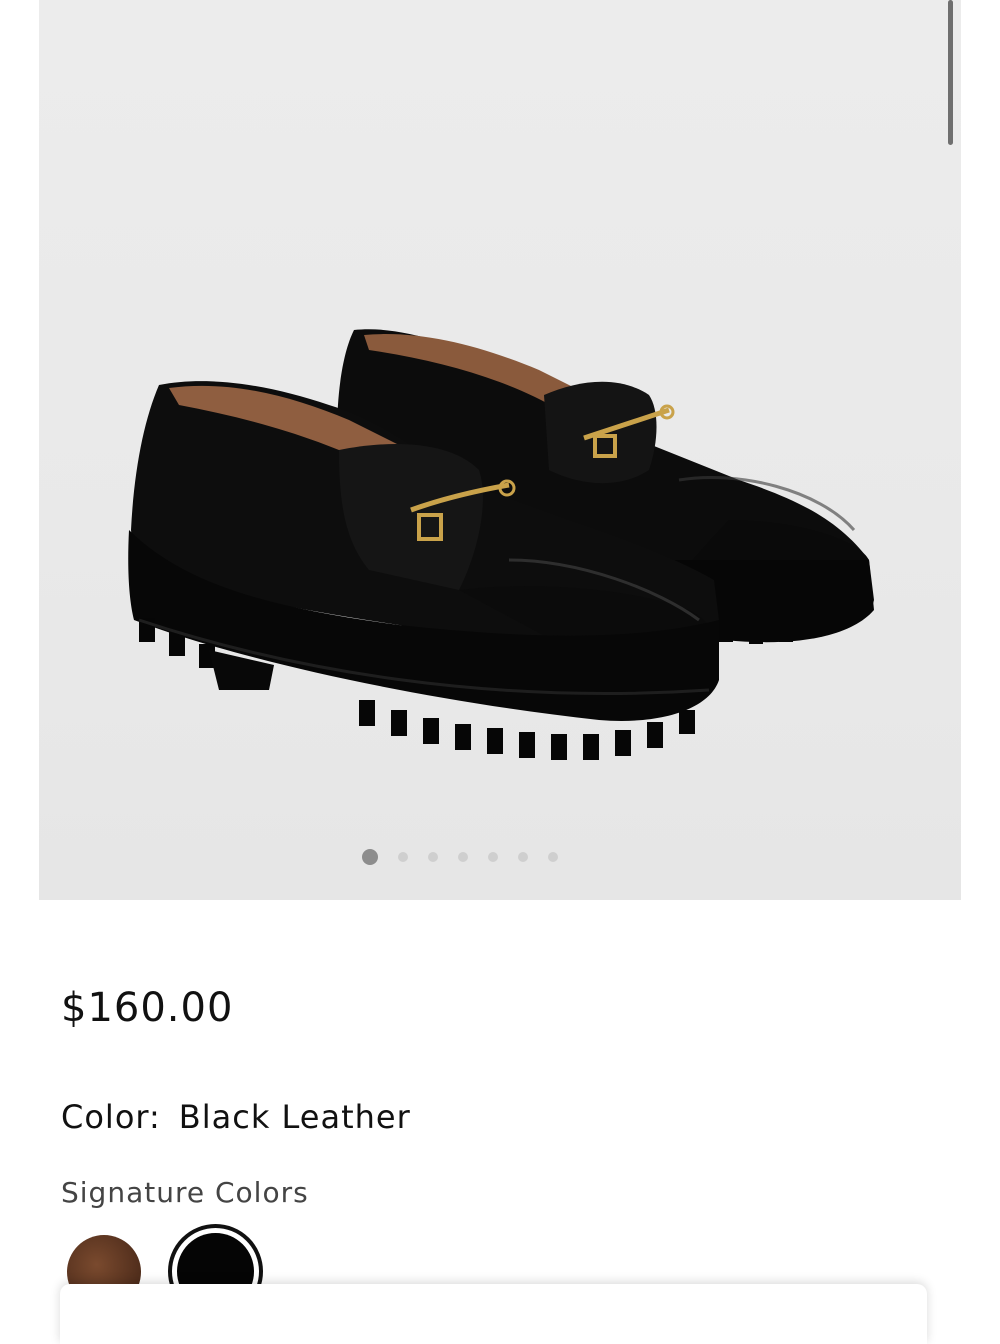 This screenshot has width=1000, height=1344. Describe the element at coordinates (493, 1314) in the screenshot. I see `bottom-sheet` at that location.